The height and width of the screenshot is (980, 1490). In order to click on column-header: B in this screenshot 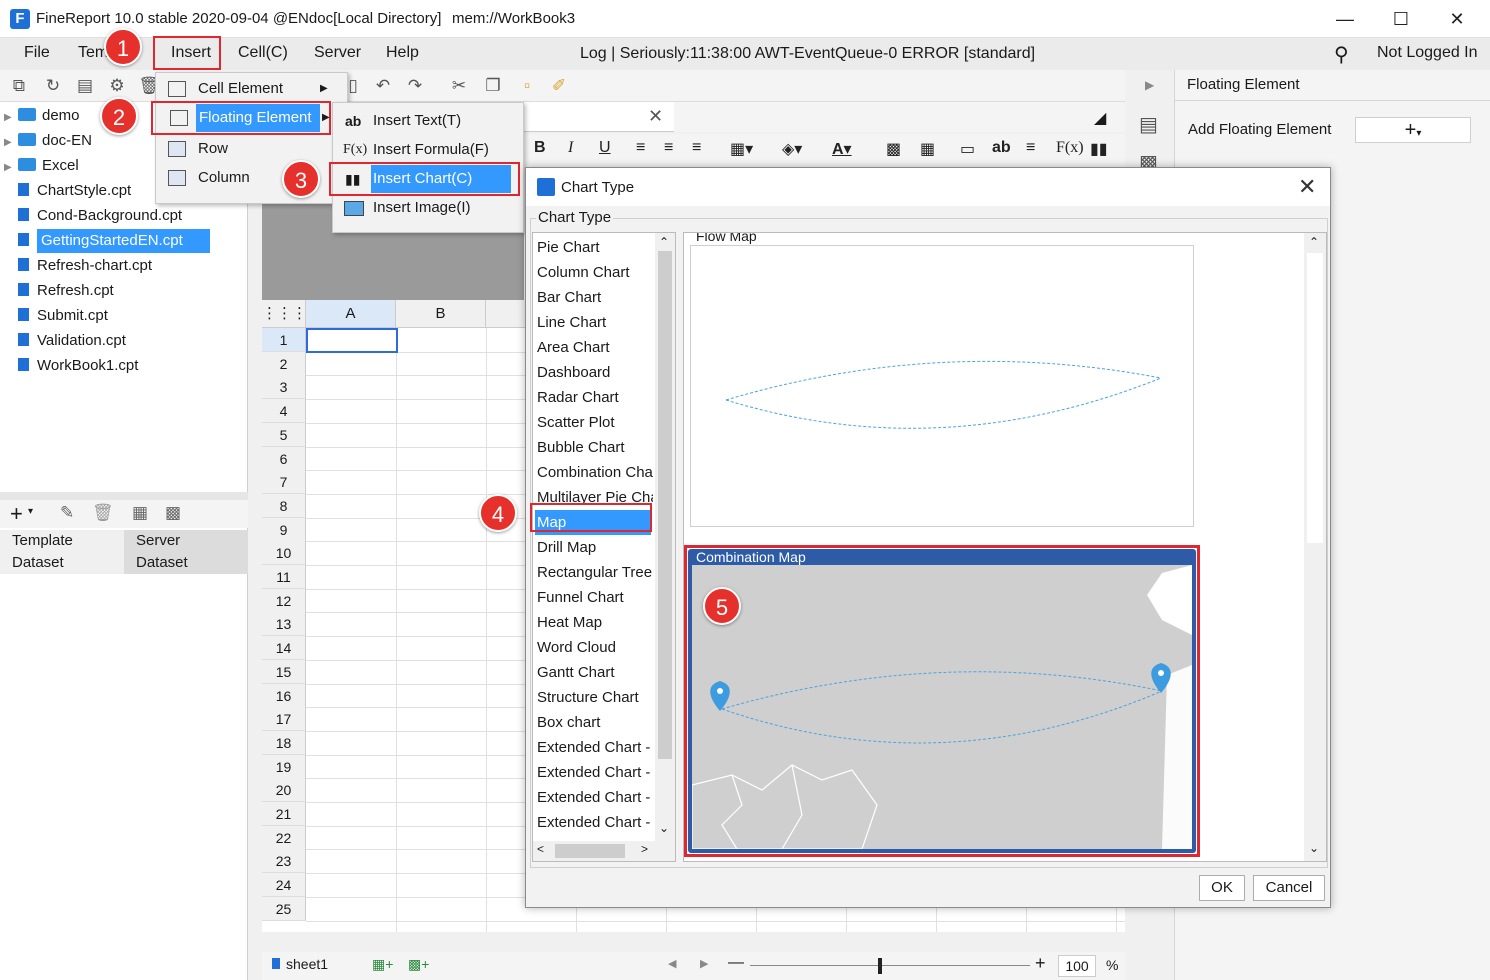, I will do `click(441, 314)`.